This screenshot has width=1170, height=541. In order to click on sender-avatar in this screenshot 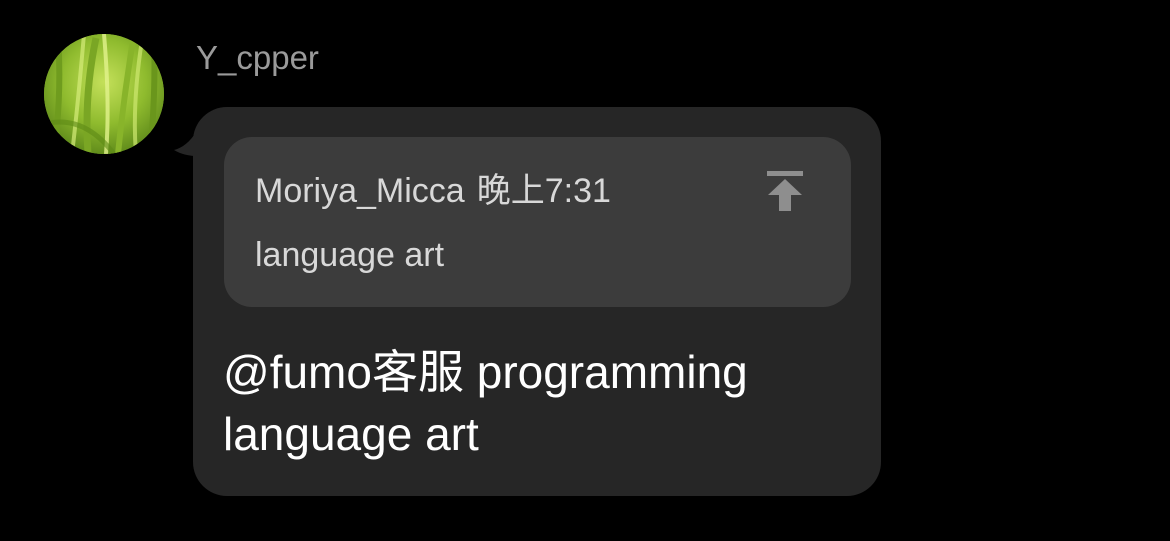, I will do `click(104, 94)`.